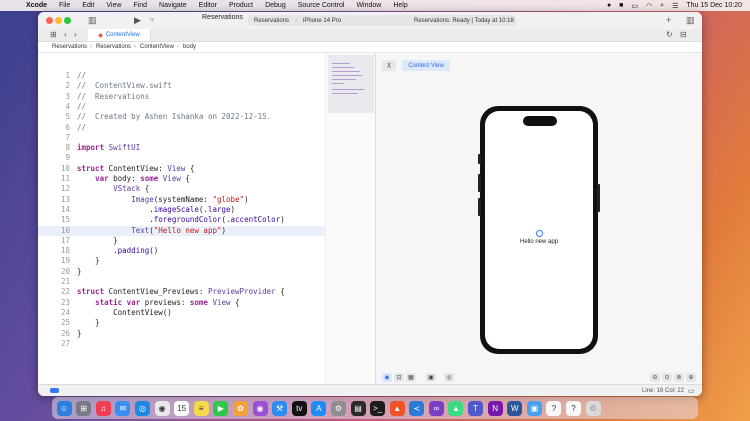  Describe the element at coordinates (322, 21) in the screenshot. I see `destination-device: iPhone 14 Pro` at that location.